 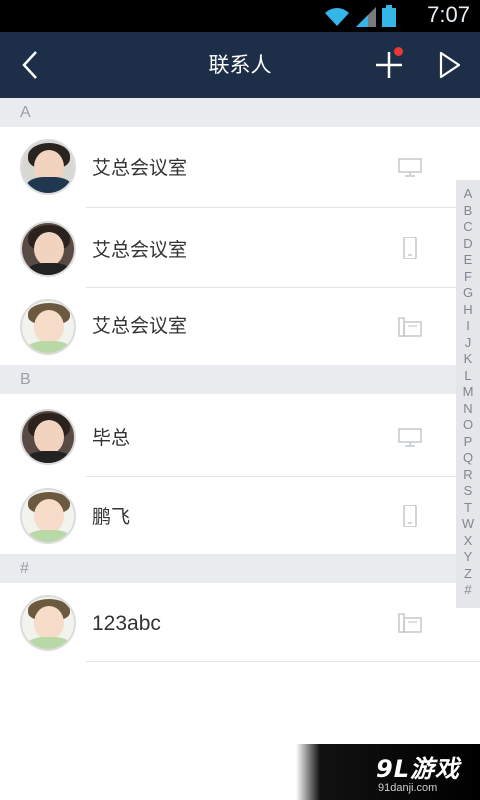 I want to click on app-header: 联系人, so click(x=240, y=65).